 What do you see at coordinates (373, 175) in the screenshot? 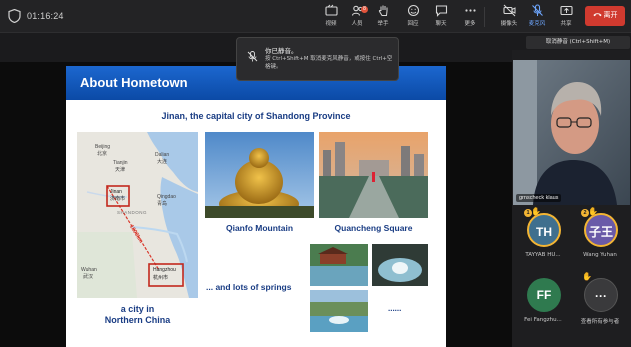
I see `quancheng-square-photo` at bounding box center [373, 175].